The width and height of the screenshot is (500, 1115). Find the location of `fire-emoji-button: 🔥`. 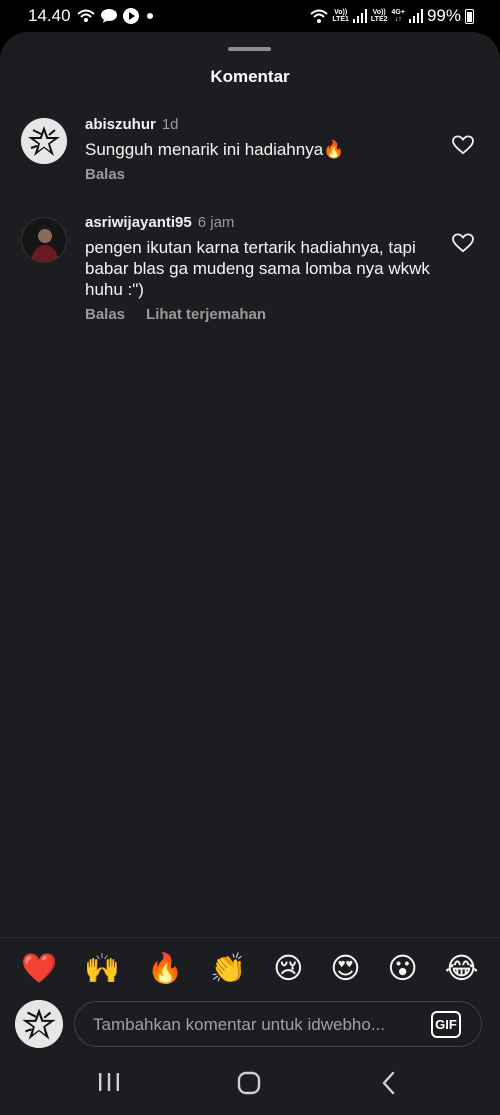

fire-emoji-button: 🔥 is located at coordinates (165, 968).